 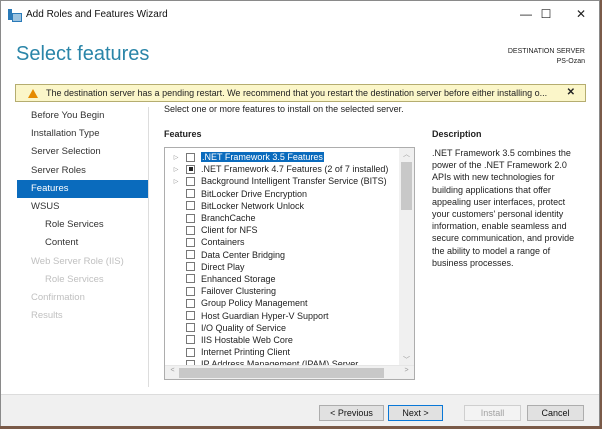 I want to click on feature-item: Client for NFS, so click(x=282, y=230).